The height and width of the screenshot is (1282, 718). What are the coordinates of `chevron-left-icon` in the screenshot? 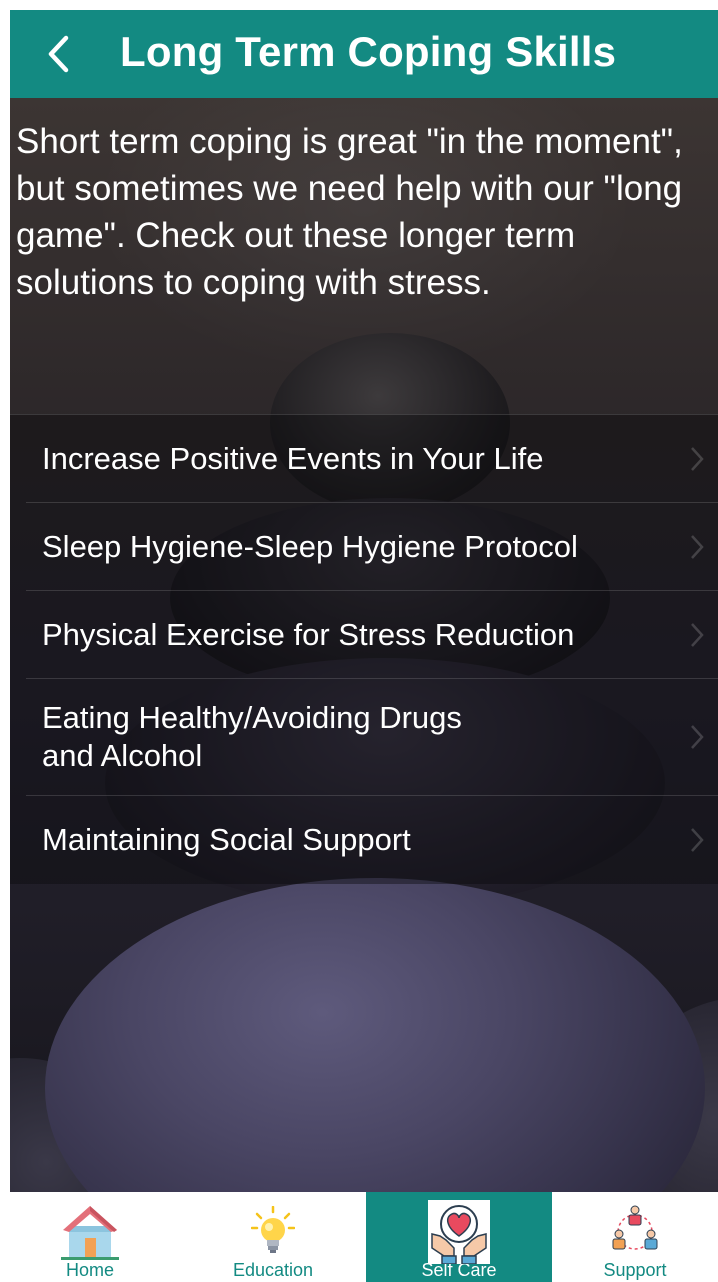 It's located at (58, 54).